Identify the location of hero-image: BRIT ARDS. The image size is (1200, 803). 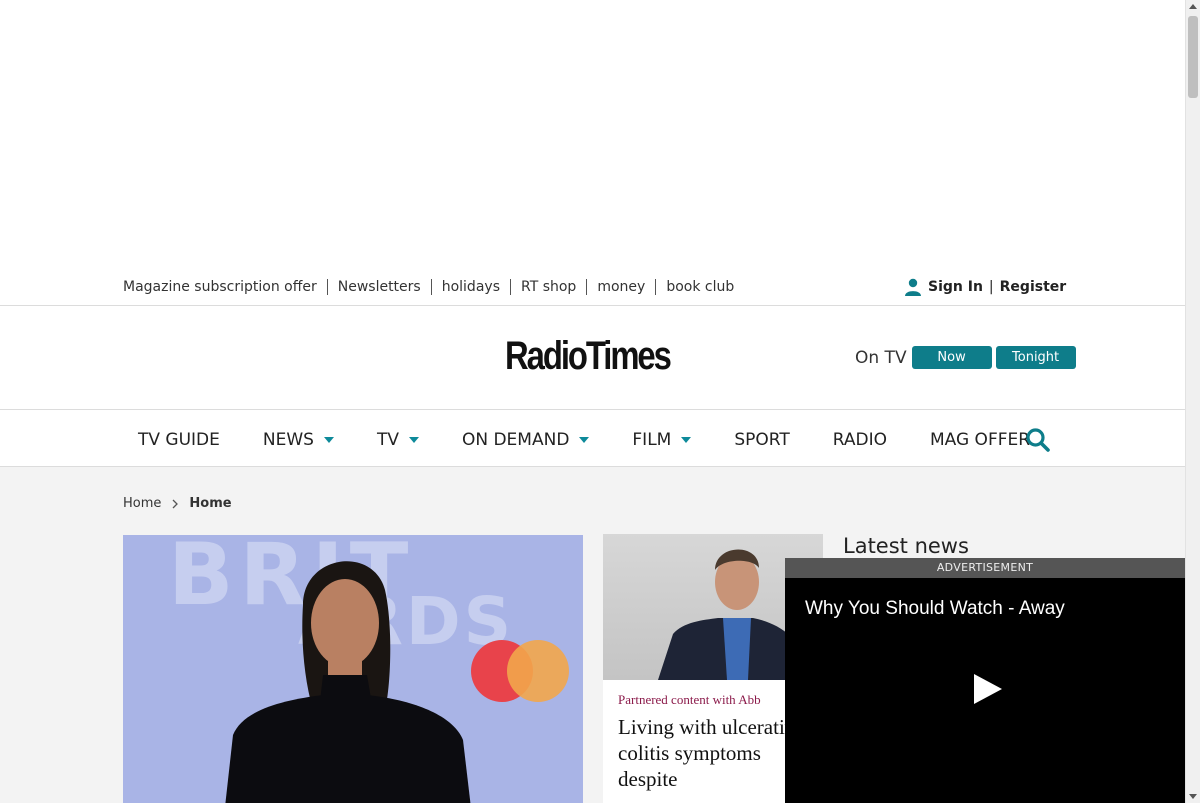
(353, 669).